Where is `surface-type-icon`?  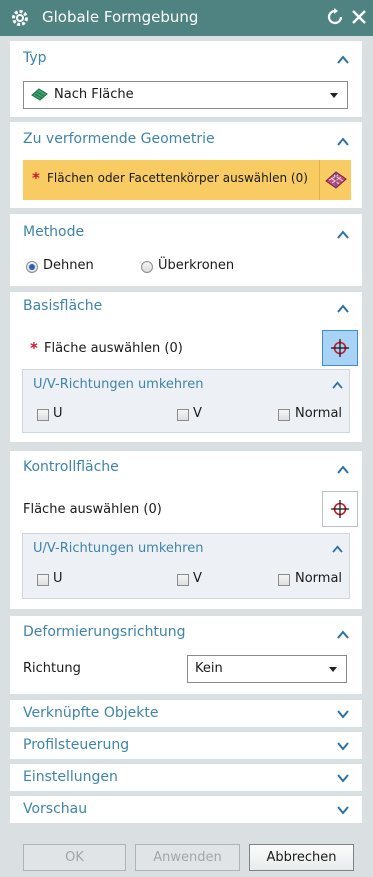 surface-type-icon is located at coordinates (39, 94).